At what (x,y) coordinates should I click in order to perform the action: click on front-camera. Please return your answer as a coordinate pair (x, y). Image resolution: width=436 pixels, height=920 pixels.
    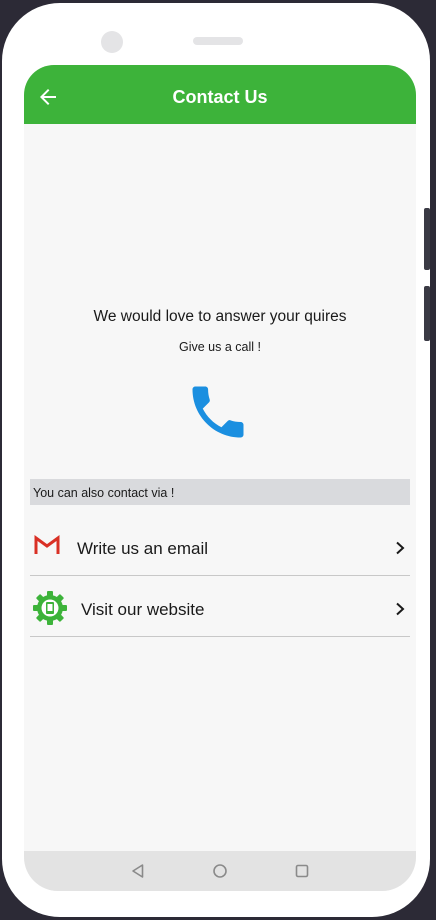
    Looking at the image, I should click on (112, 42).